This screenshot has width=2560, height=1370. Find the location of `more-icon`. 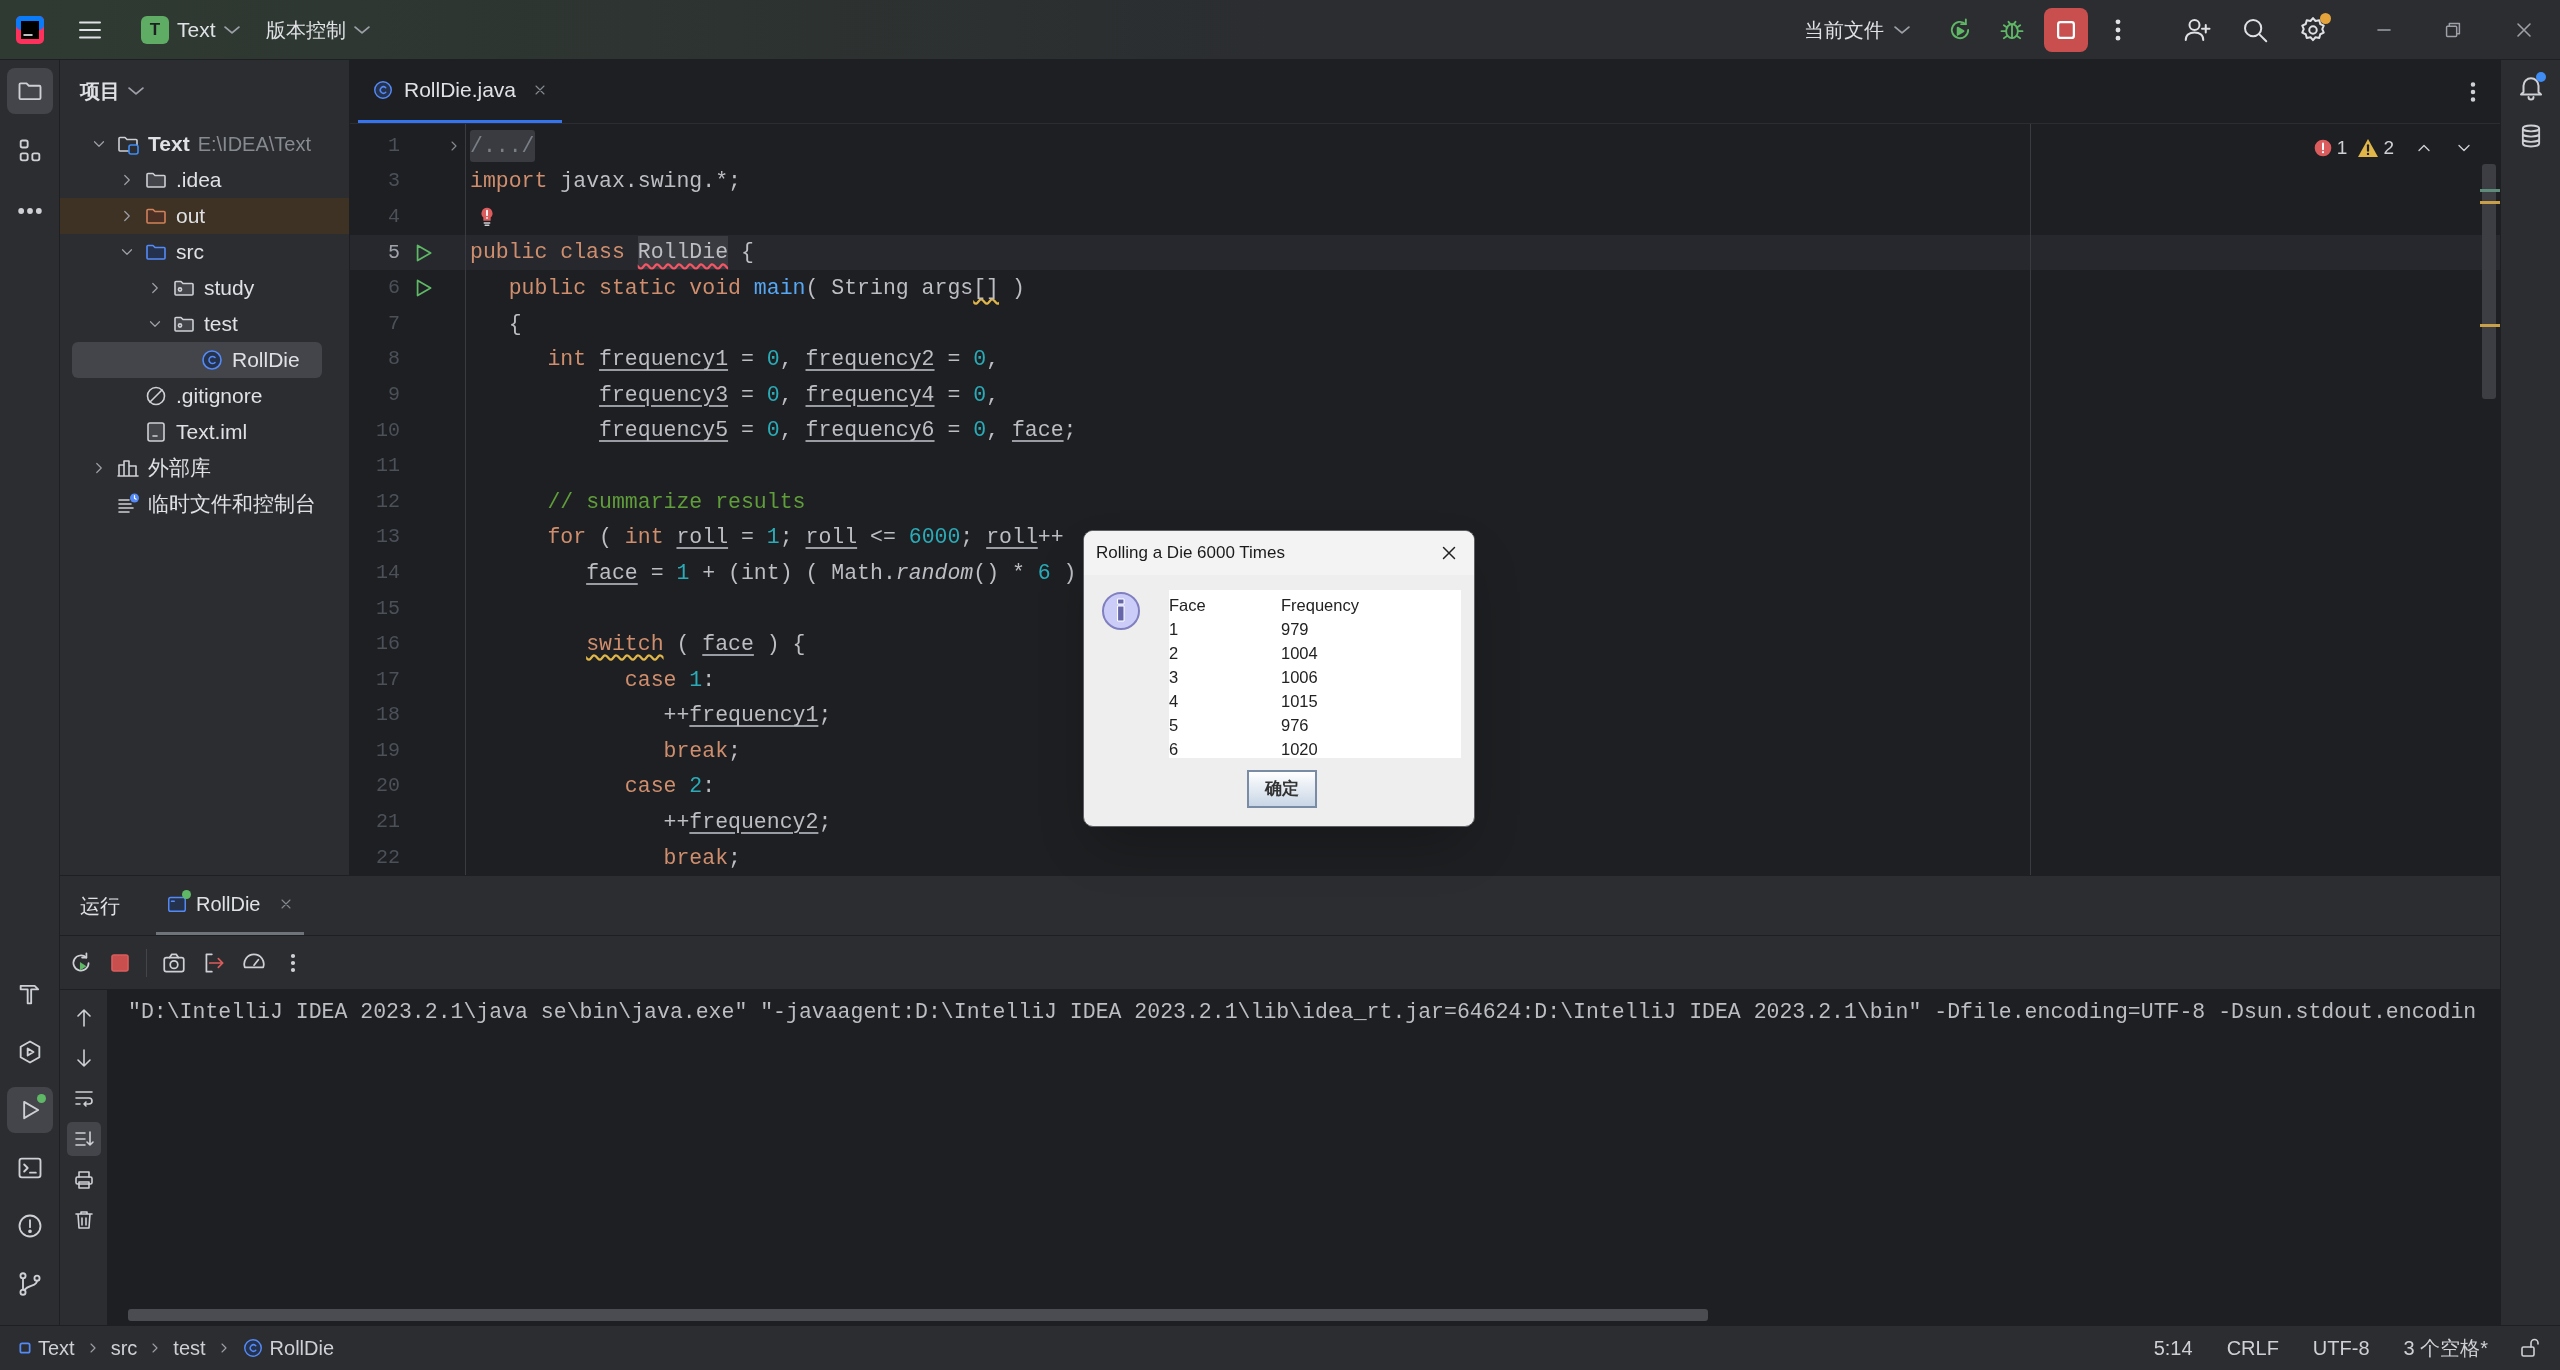

more-icon is located at coordinates (29, 211).